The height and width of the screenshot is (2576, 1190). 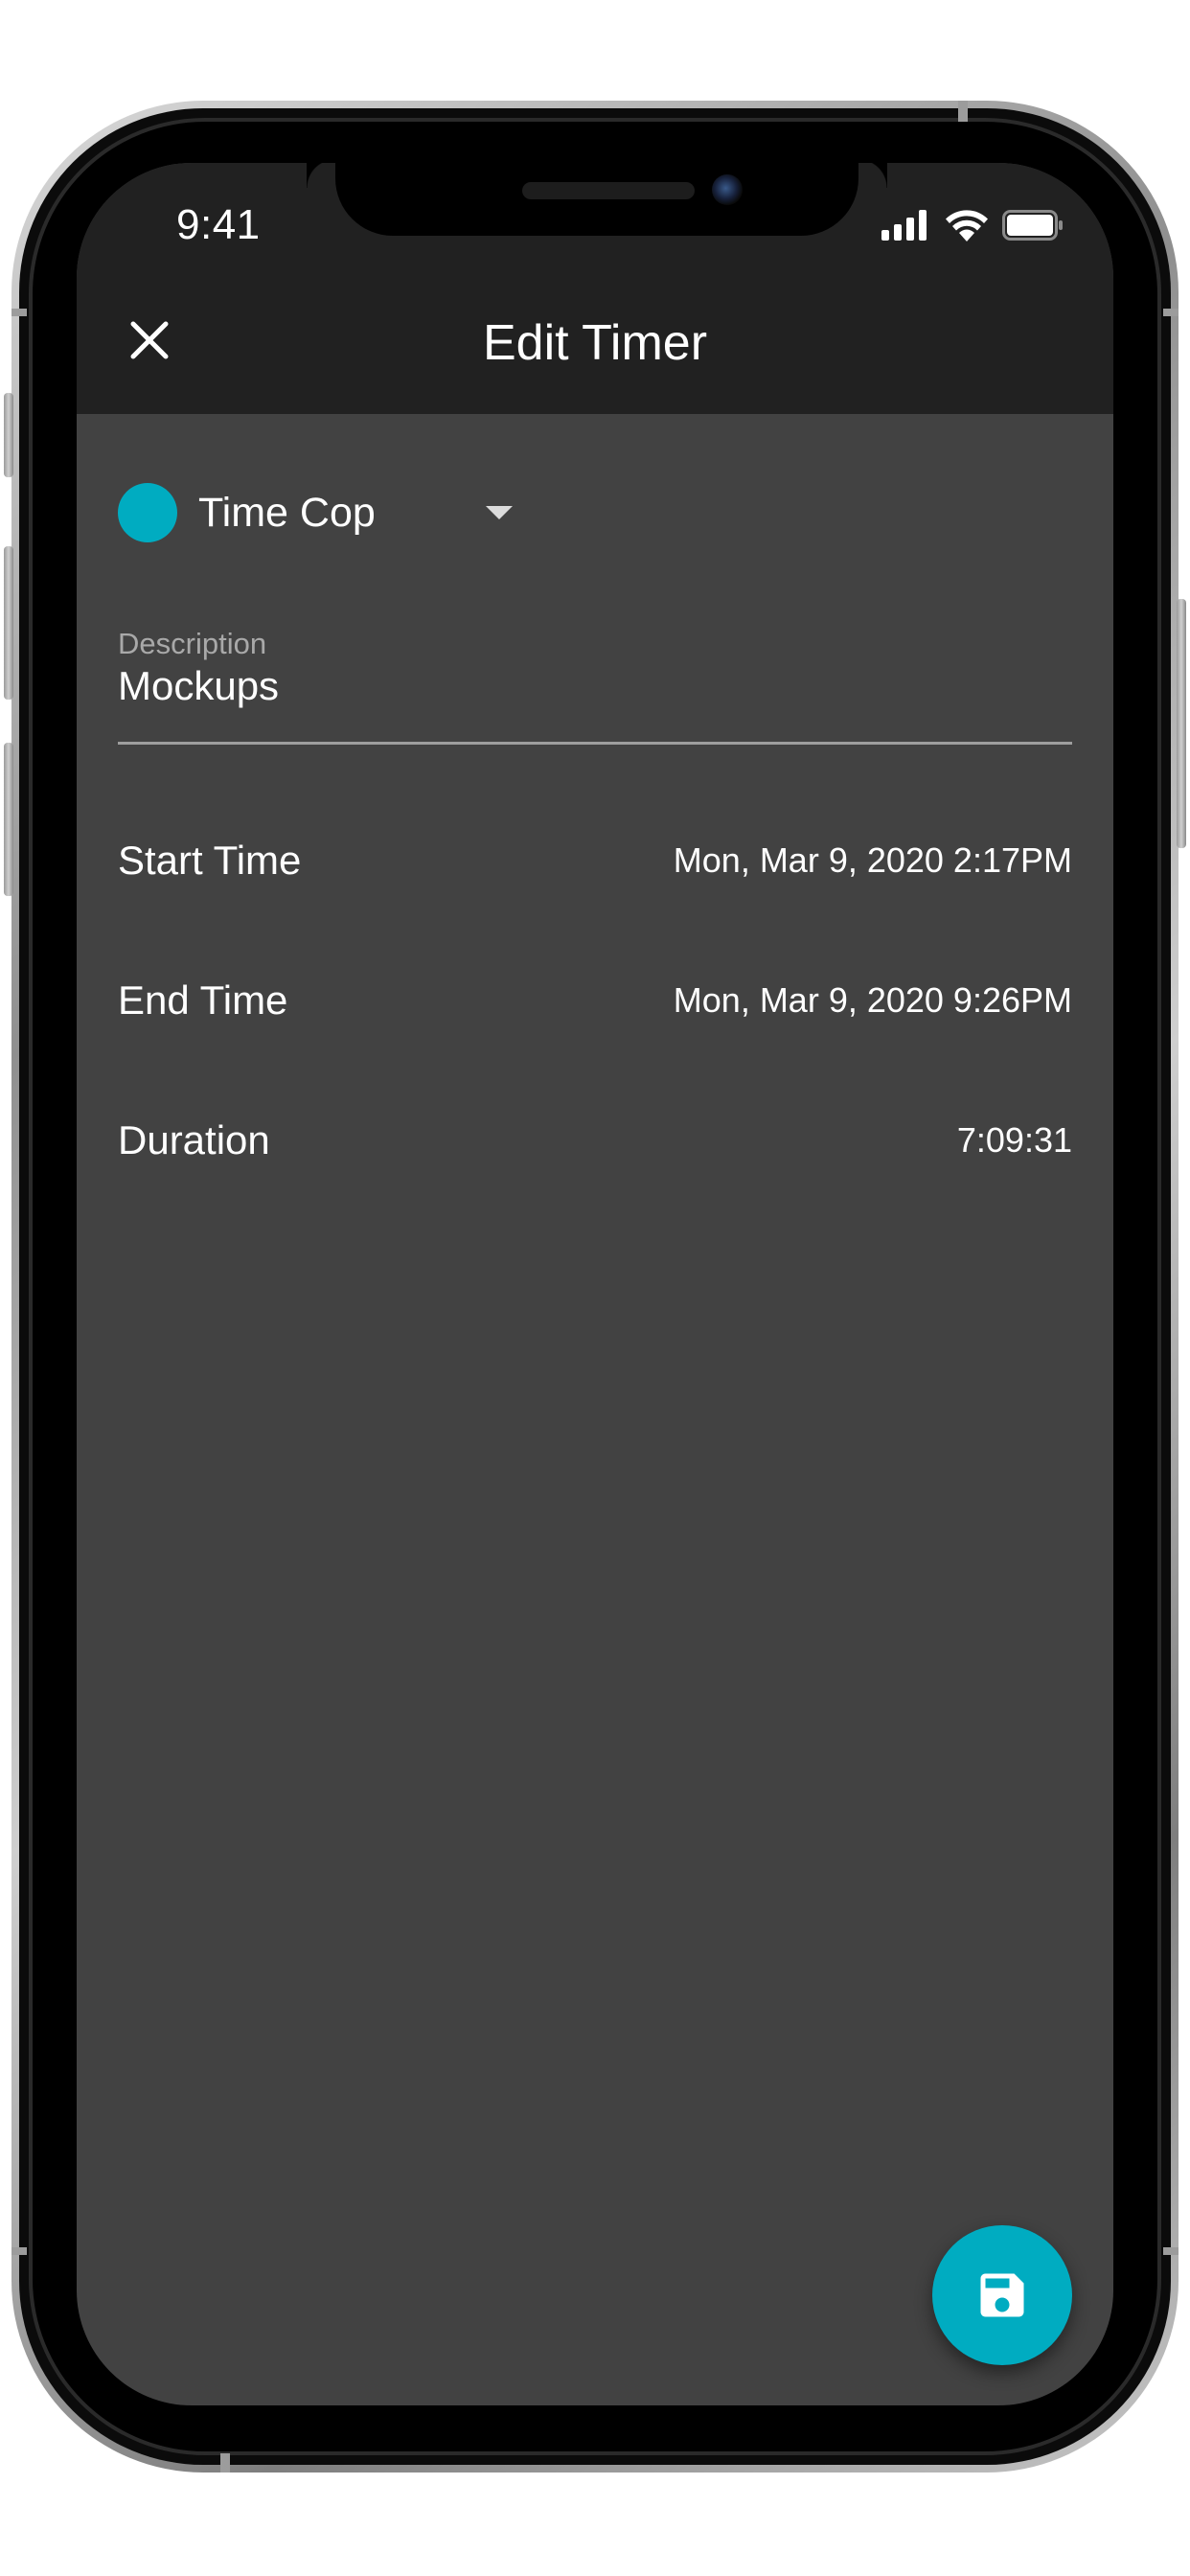 I want to click on start-time-value: Mon, Mar 9, 2020 2:17PM, so click(x=873, y=860).